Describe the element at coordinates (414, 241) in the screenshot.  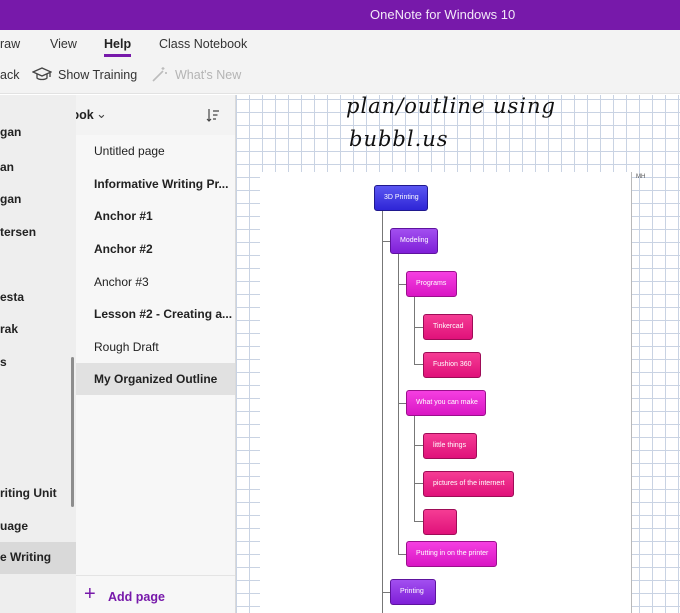
I see `mindmap-node: Modeling` at that location.